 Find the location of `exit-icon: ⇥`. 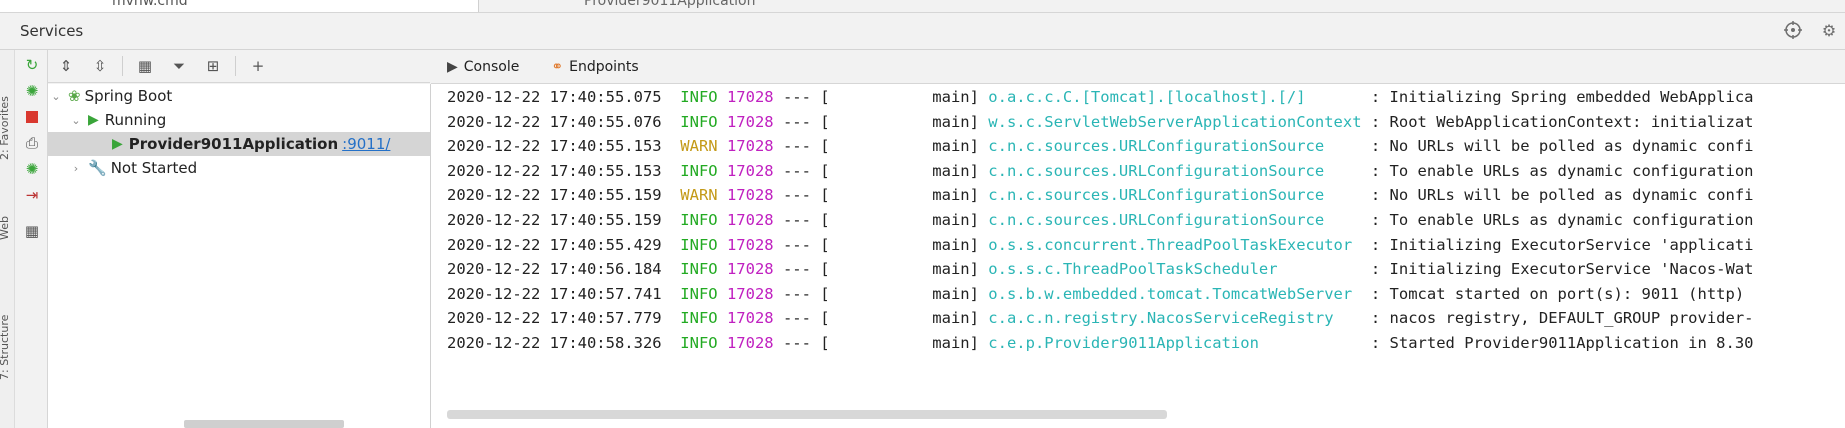

exit-icon: ⇥ is located at coordinates (32, 195).